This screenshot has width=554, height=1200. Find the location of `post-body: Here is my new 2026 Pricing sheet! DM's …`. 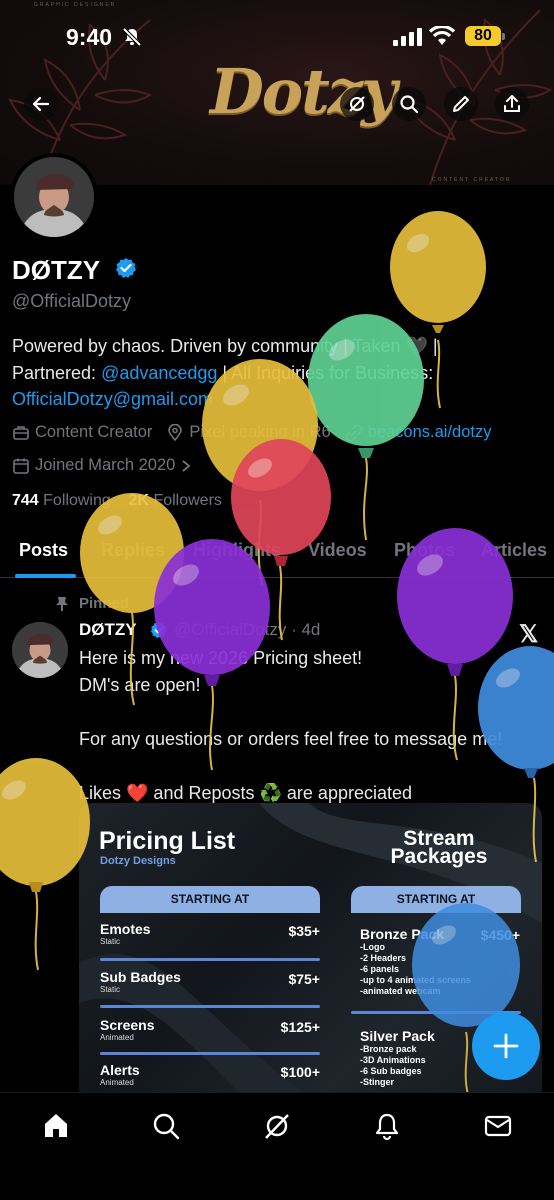

post-body: Here is my new 2026 Pricing sheet! DM's … is located at coordinates (311, 726).